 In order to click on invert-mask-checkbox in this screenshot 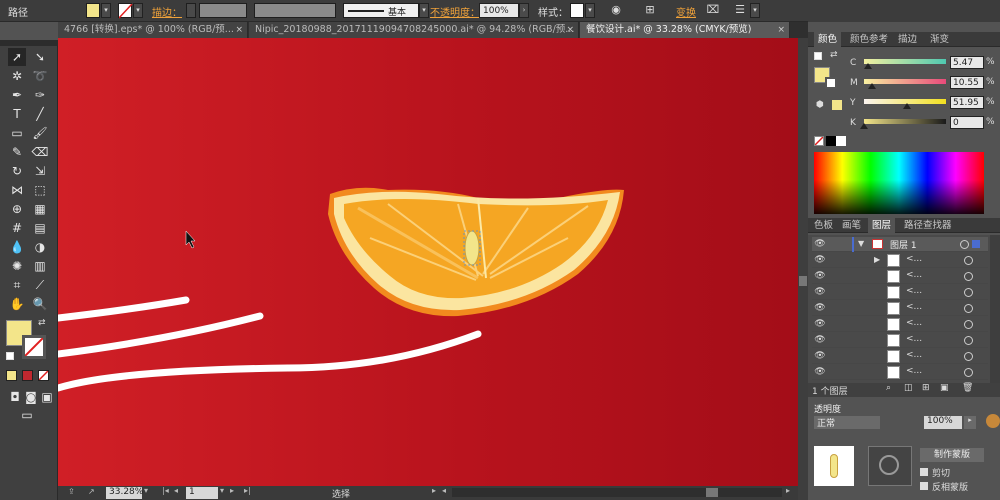, I will do `click(924, 486)`.